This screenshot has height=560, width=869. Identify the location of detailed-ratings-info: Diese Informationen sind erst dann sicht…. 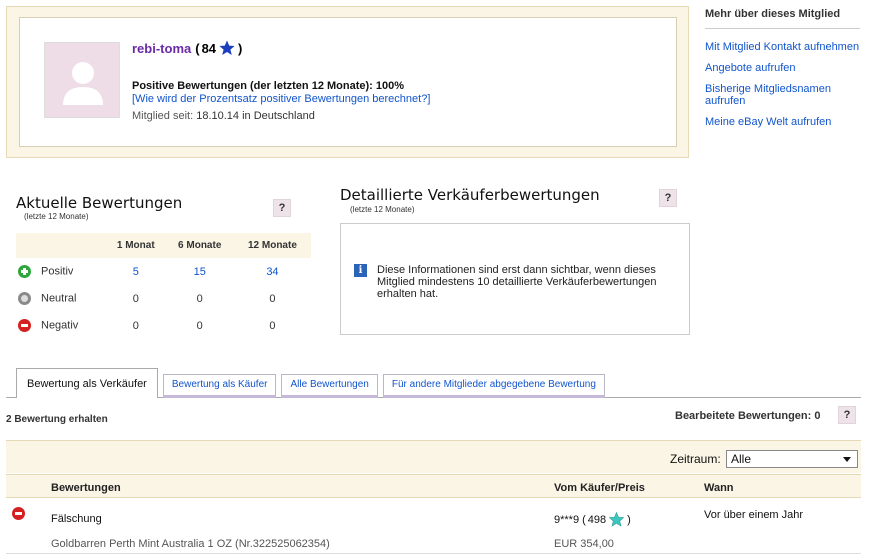
(517, 282).